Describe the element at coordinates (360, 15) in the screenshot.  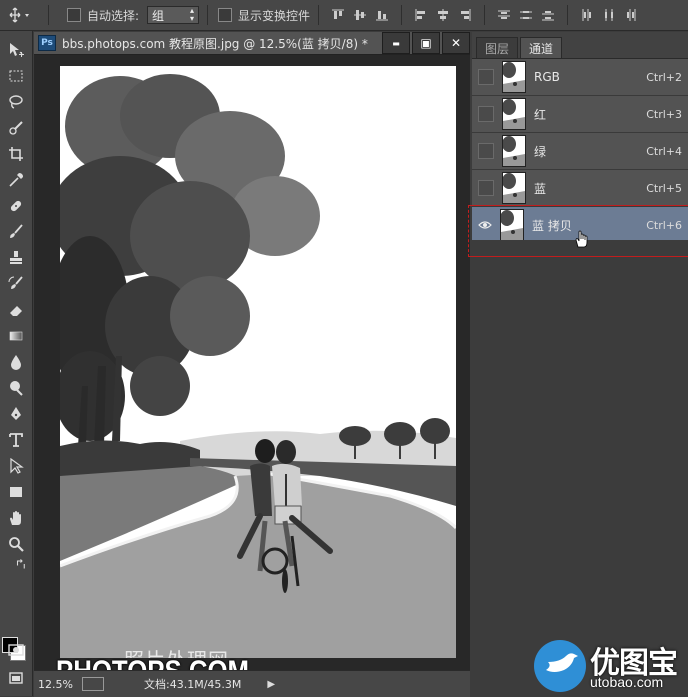
I see `align-vcenter-icon` at that location.